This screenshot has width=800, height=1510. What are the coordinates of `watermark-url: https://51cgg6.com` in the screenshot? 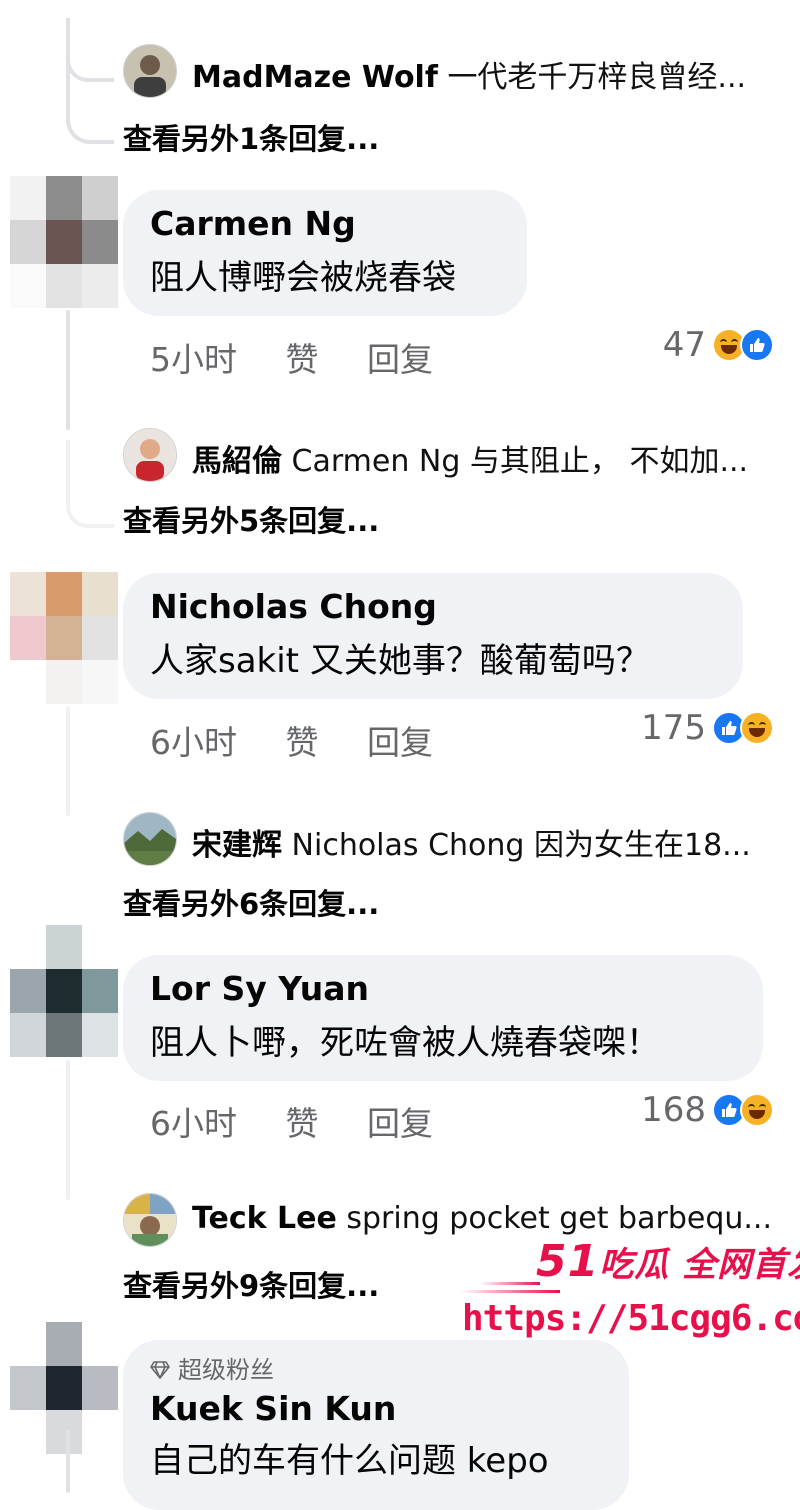 It's located at (631, 1318).